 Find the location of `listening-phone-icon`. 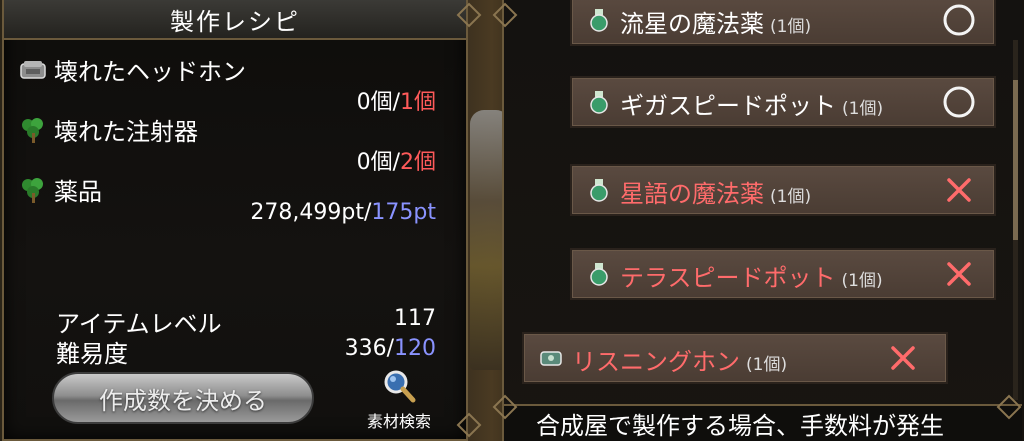

listening-phone-icon is located at coordinates (551, 358).